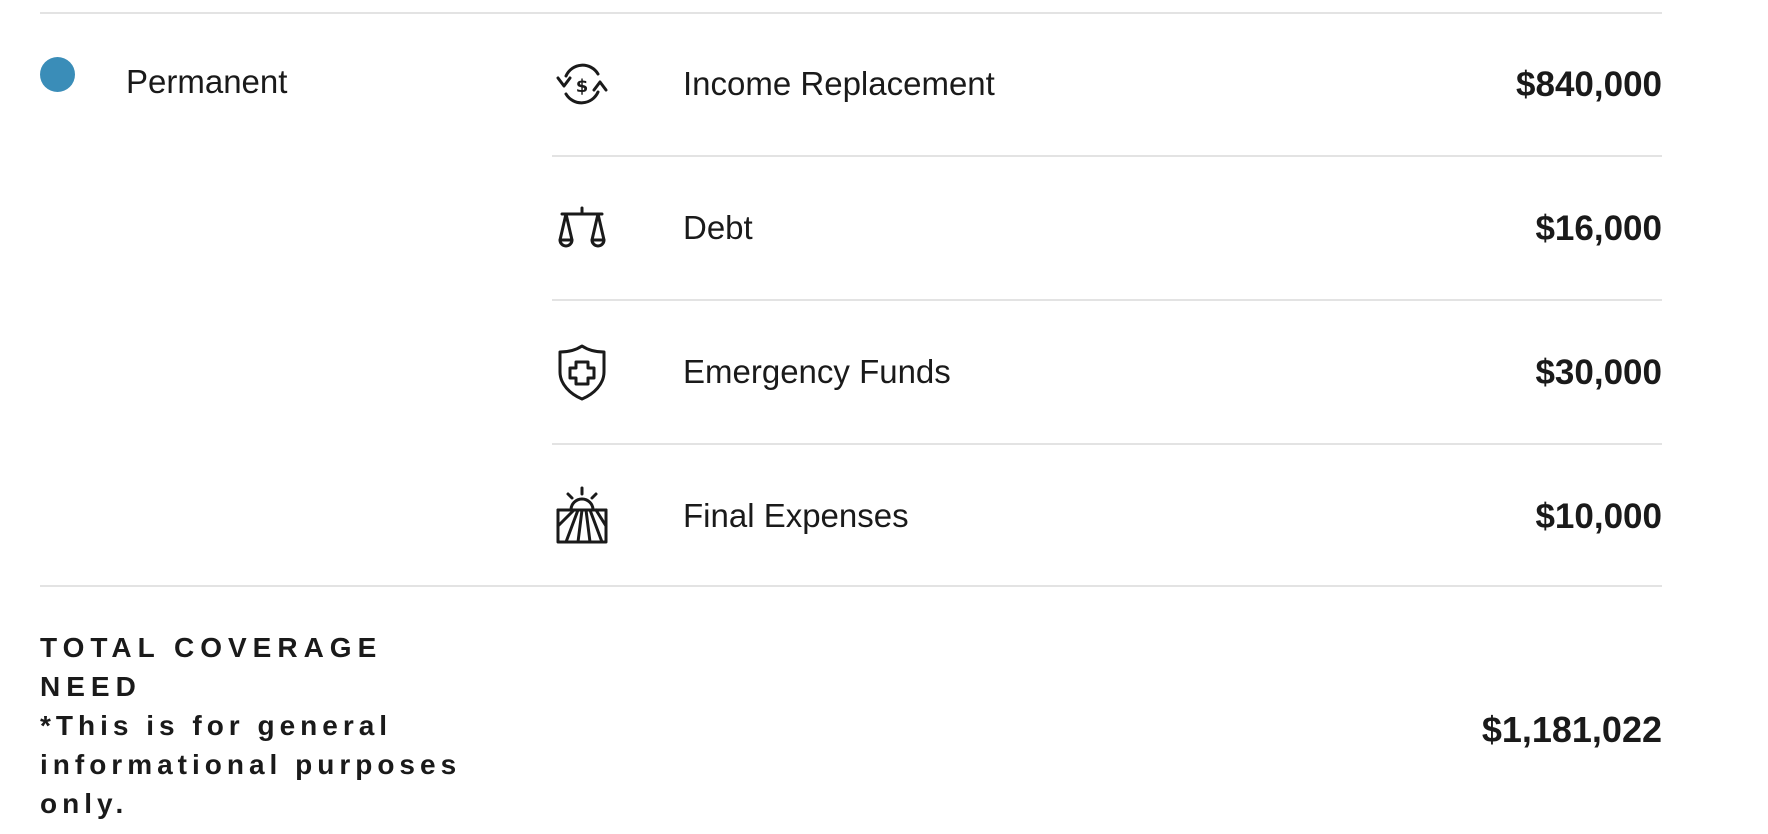 This screenshot has width=1768, height=834. I want to click on row-label-income-replacement: Income Replacement, so click(839, 83).